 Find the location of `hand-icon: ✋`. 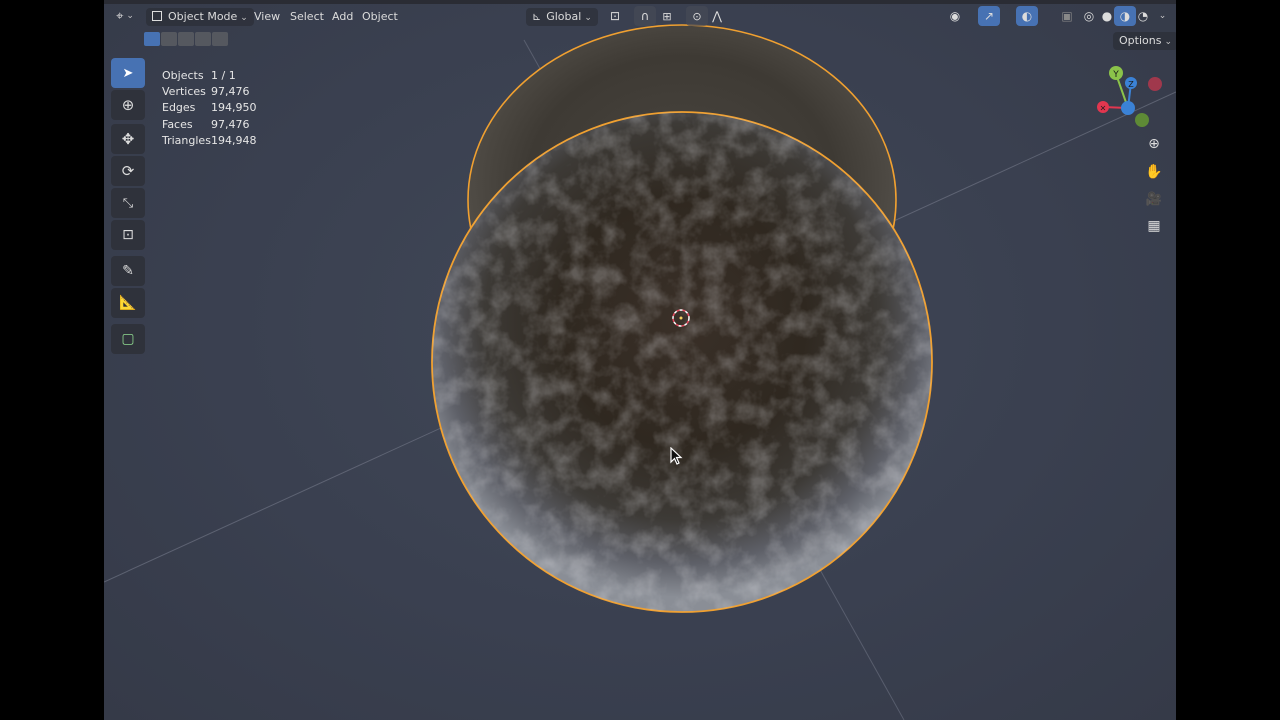

hand-icon: ✋ is located at coordinates (1154, 172).